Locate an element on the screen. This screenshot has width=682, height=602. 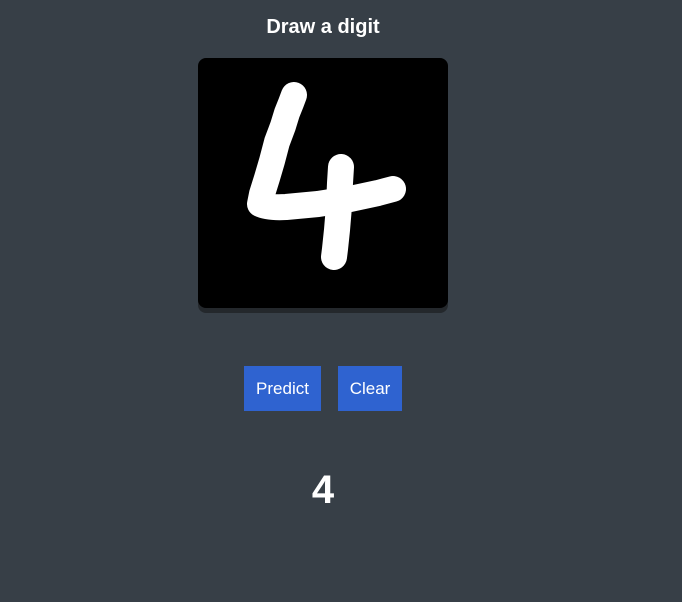
prediction-result: 4 is located at coordinates (323, 490).